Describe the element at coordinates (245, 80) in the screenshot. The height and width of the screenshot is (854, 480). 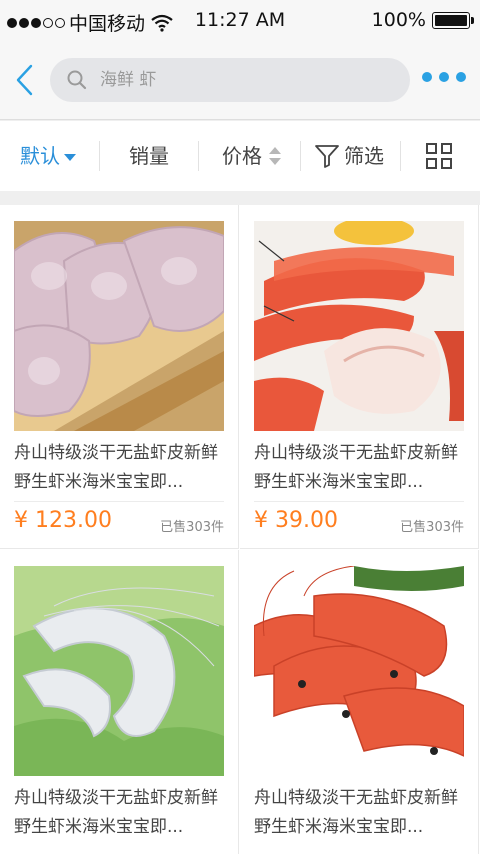
I see `search-input: 海鲜 虾` at that location.